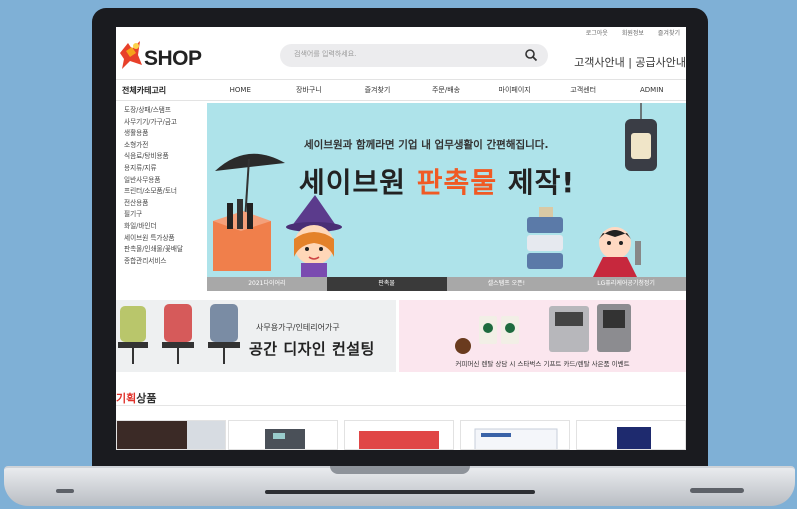 Image resolution: width=797 pixels, height=509 pixels. What do you see at coordinates (377, 90) in the screenshot?
I see `nav-favorites: 즐겨찾기` at bounding box center [377, 90].